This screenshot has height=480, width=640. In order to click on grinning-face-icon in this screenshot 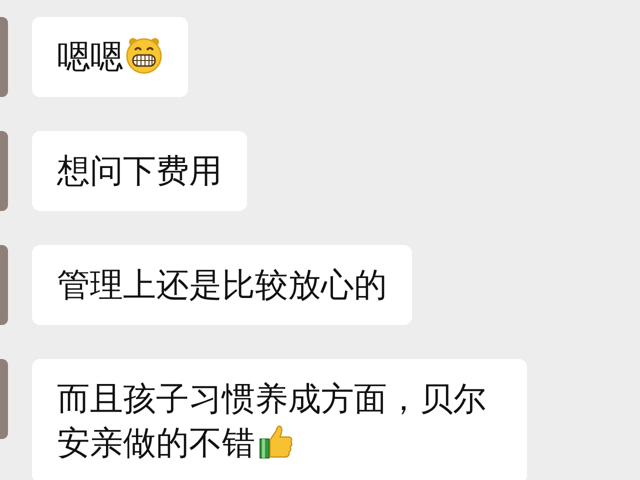, I will do `click(144, 55)`.